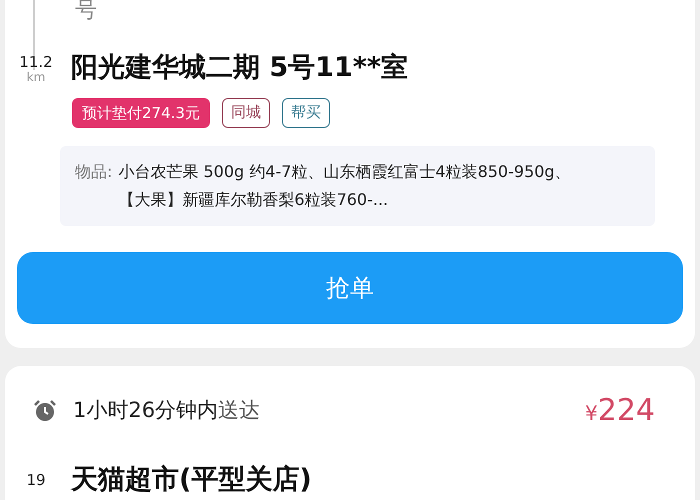  I want to click on items-label: 物品:, so click(93, 172).